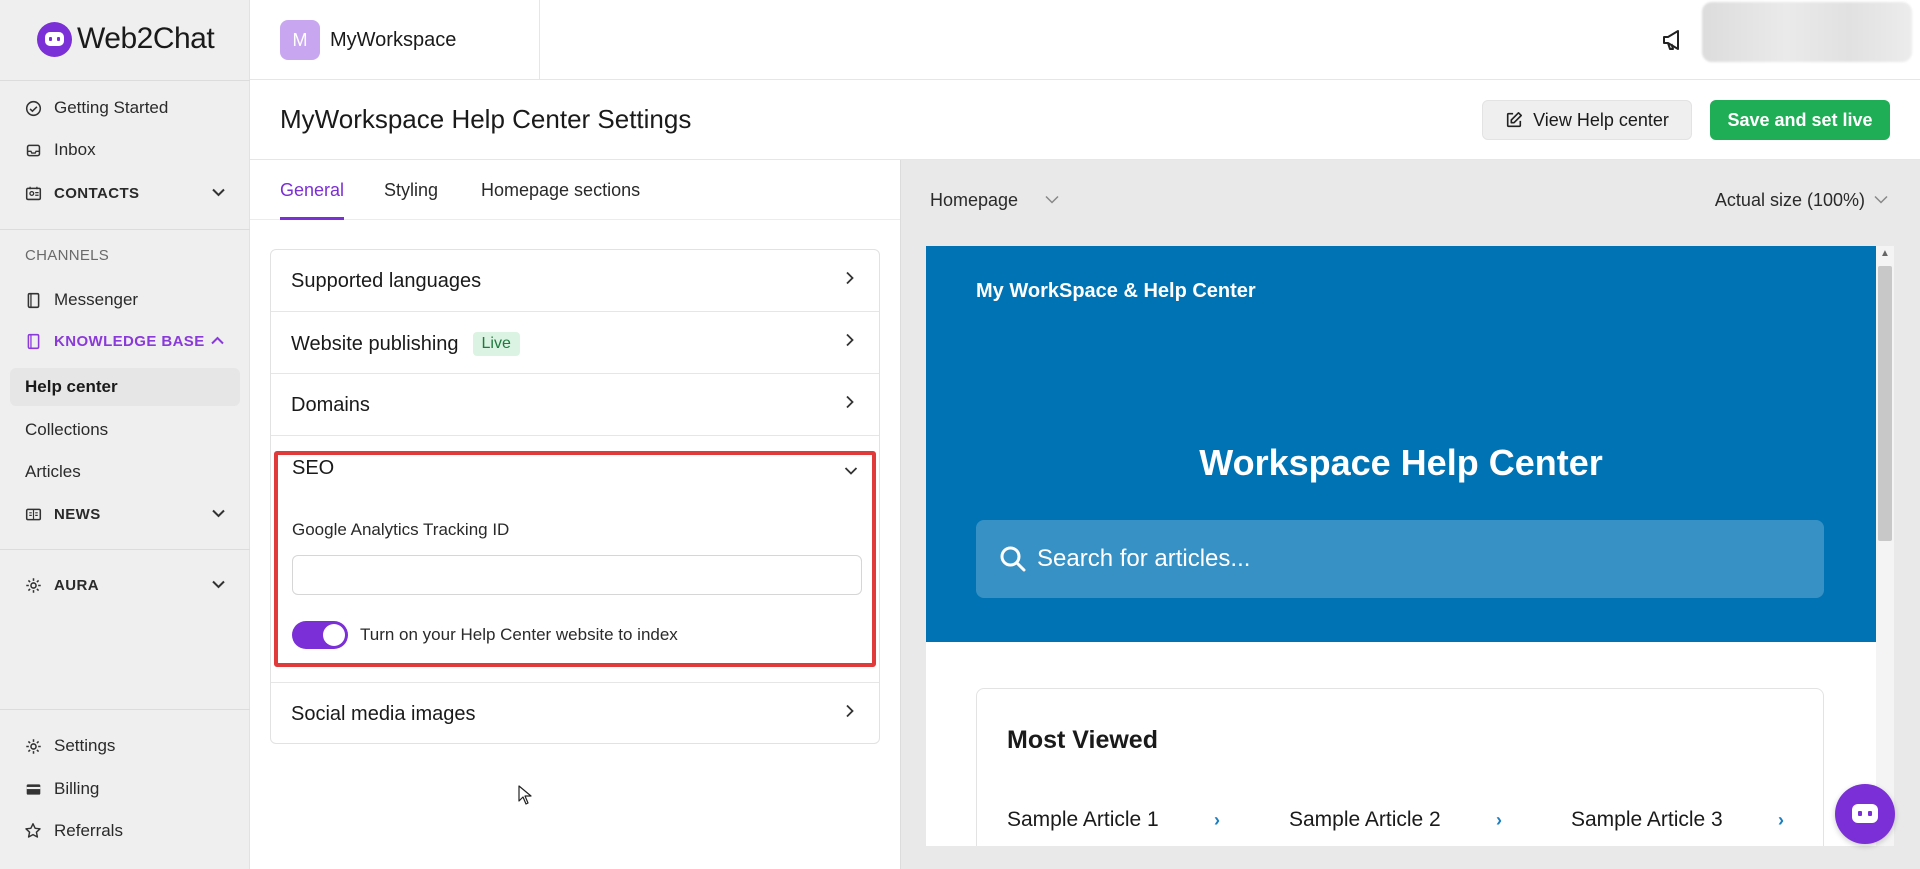 The image size is (1920, 869). I want to click on sidebar-item-getting-started: Getting Started, so click(96, 108).